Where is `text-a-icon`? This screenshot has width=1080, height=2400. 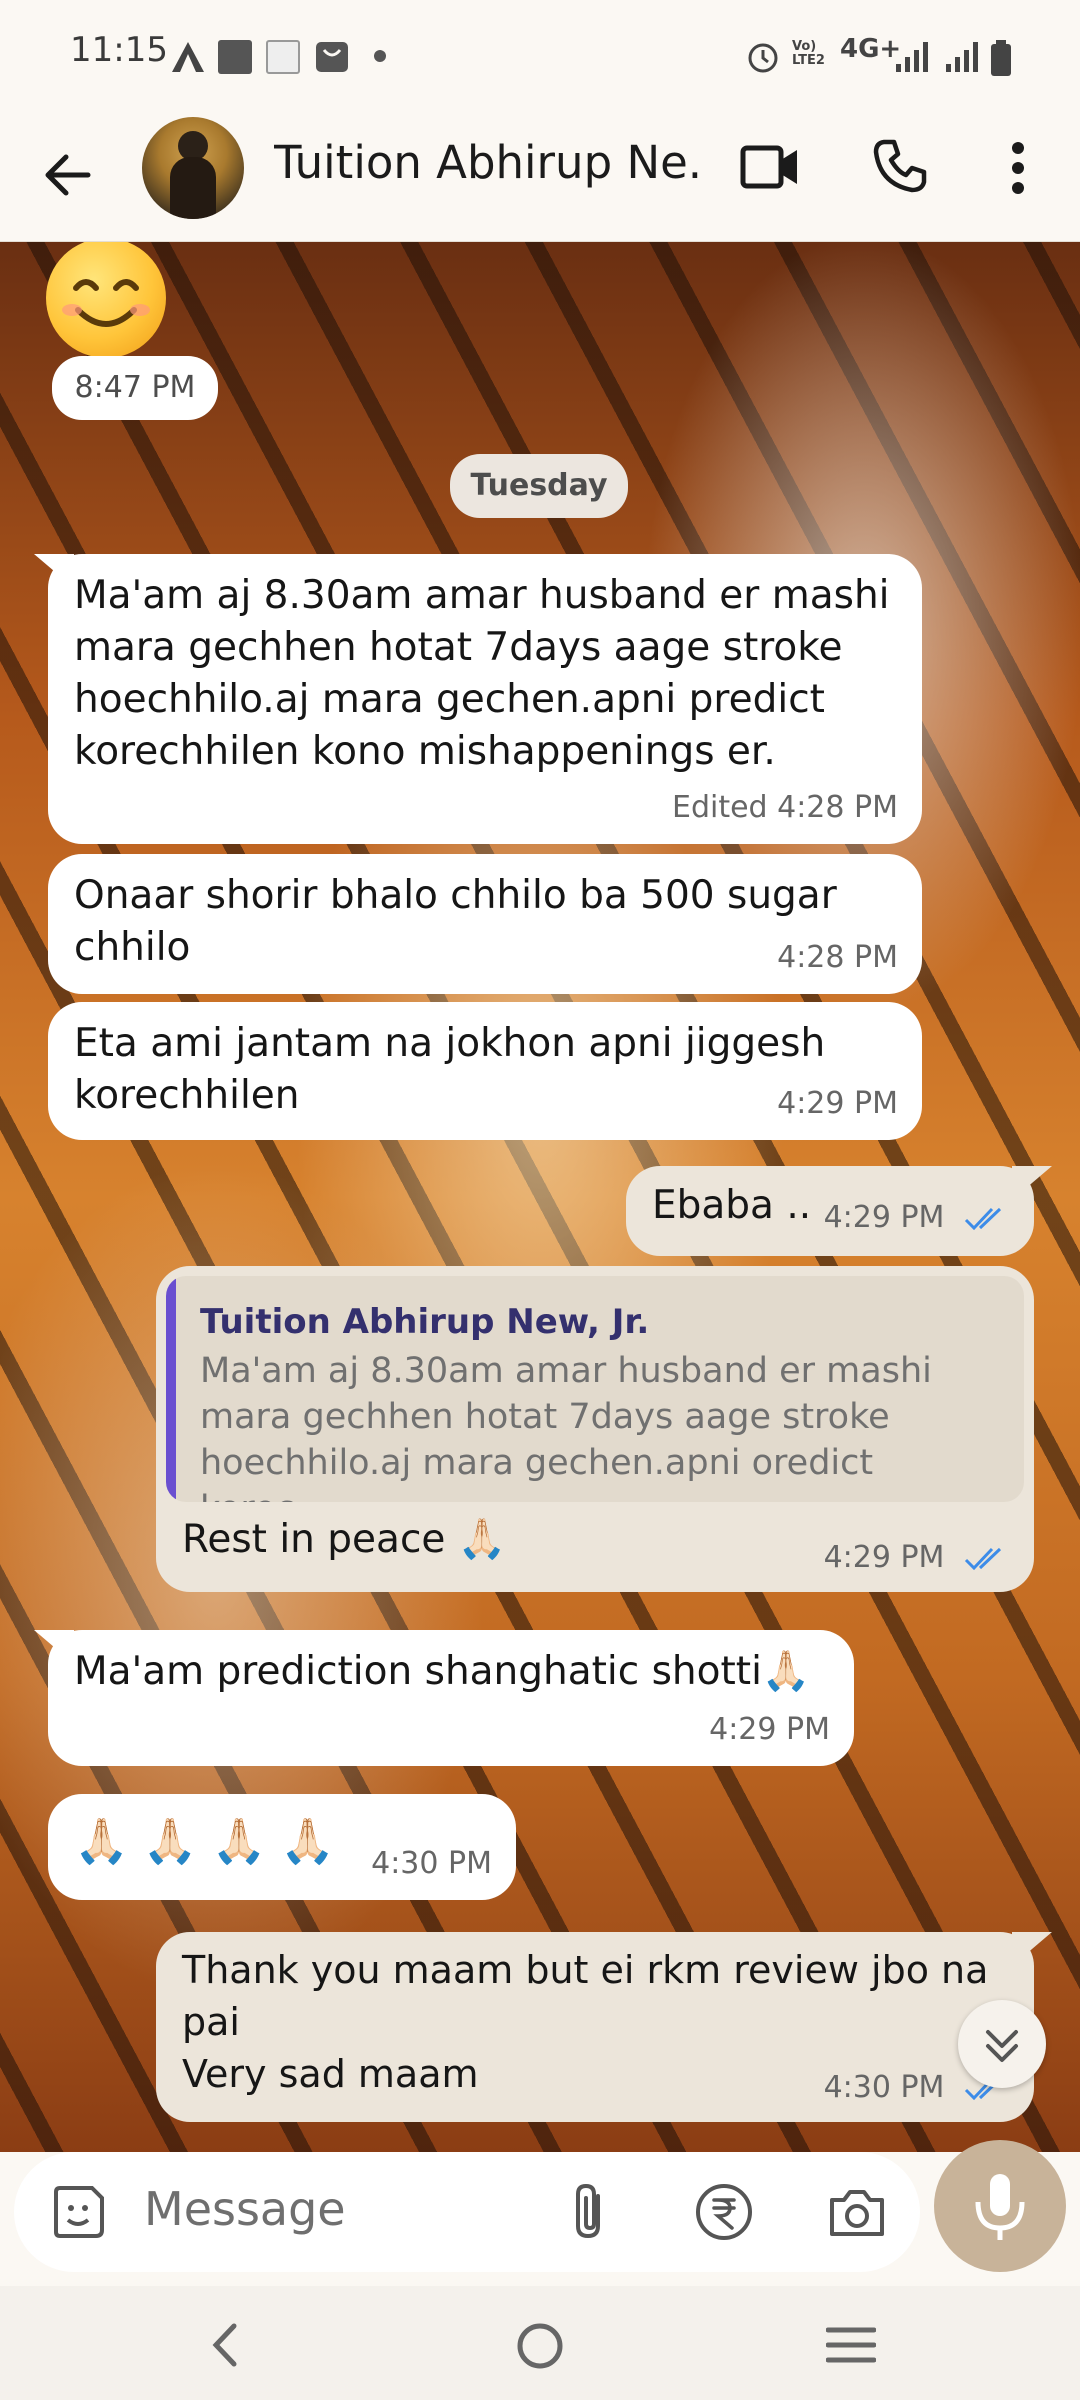 text-a-icon is located at coordinates (188, 57).